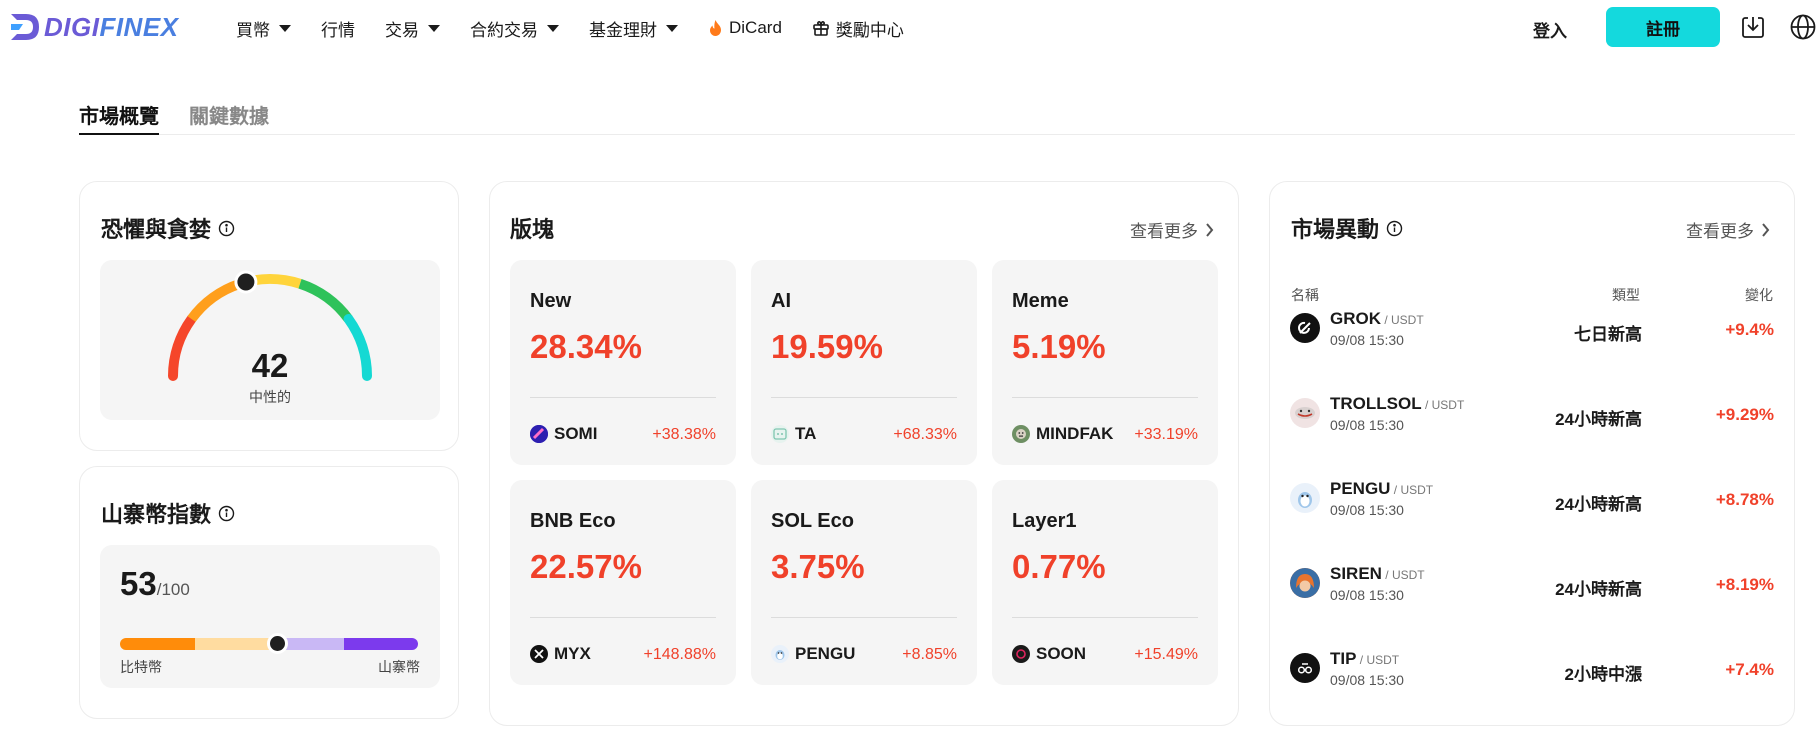 The height and width of the screenshot is (735, 1820). I want to click on nav-item-buy-crypto: 買幣, so click(263, 28).